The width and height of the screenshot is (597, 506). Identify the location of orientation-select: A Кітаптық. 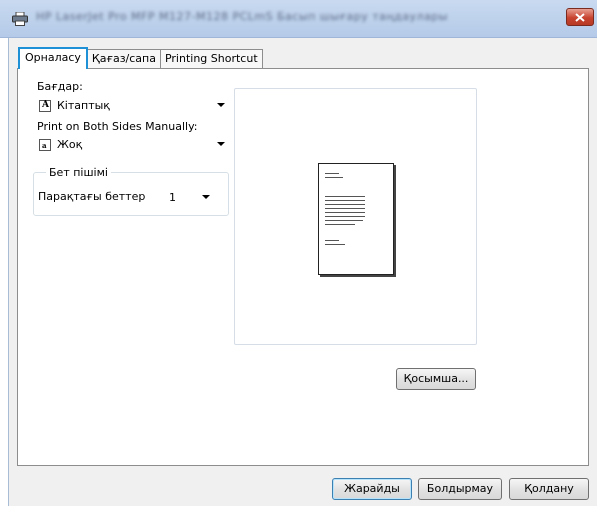
(132, 105).